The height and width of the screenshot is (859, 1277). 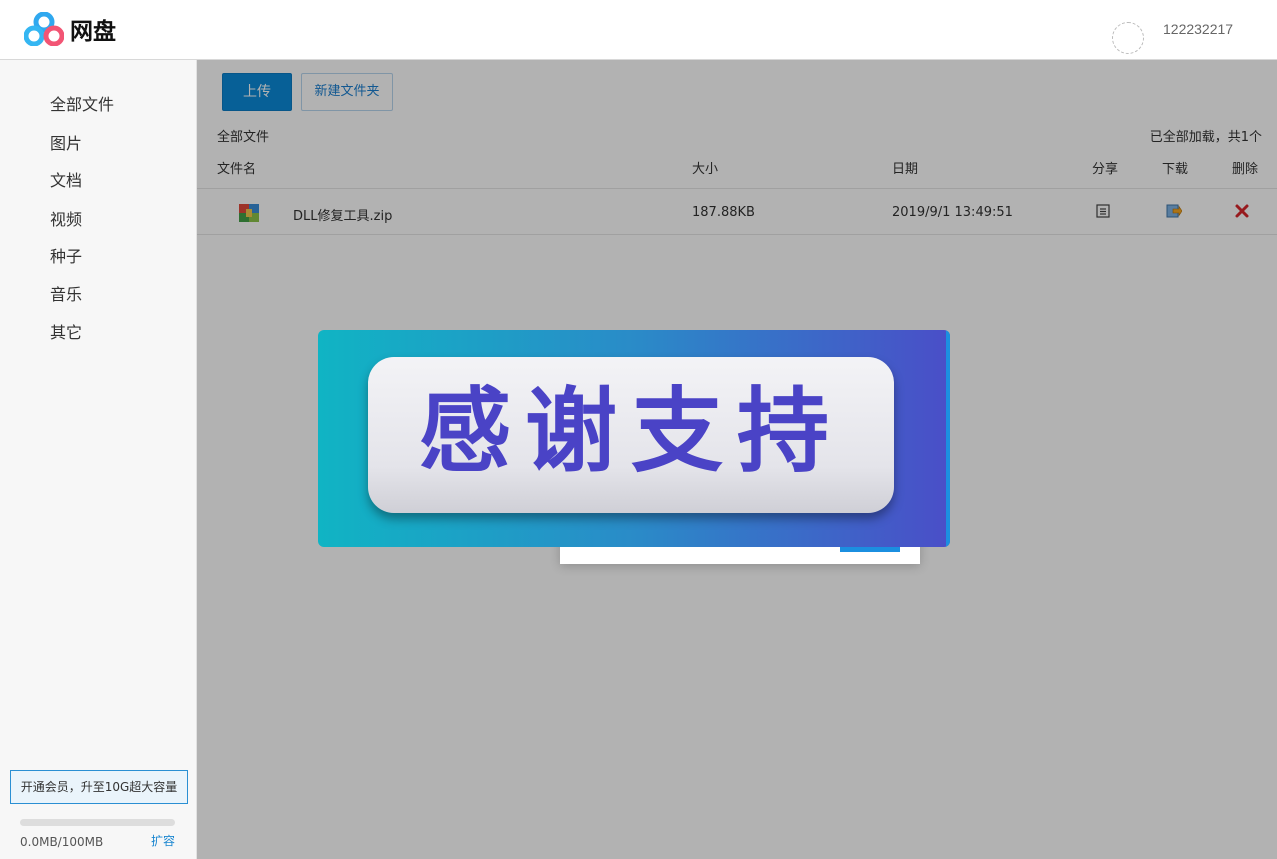 I want to click on cloud-logo-icon, so click(x=44, y=29).